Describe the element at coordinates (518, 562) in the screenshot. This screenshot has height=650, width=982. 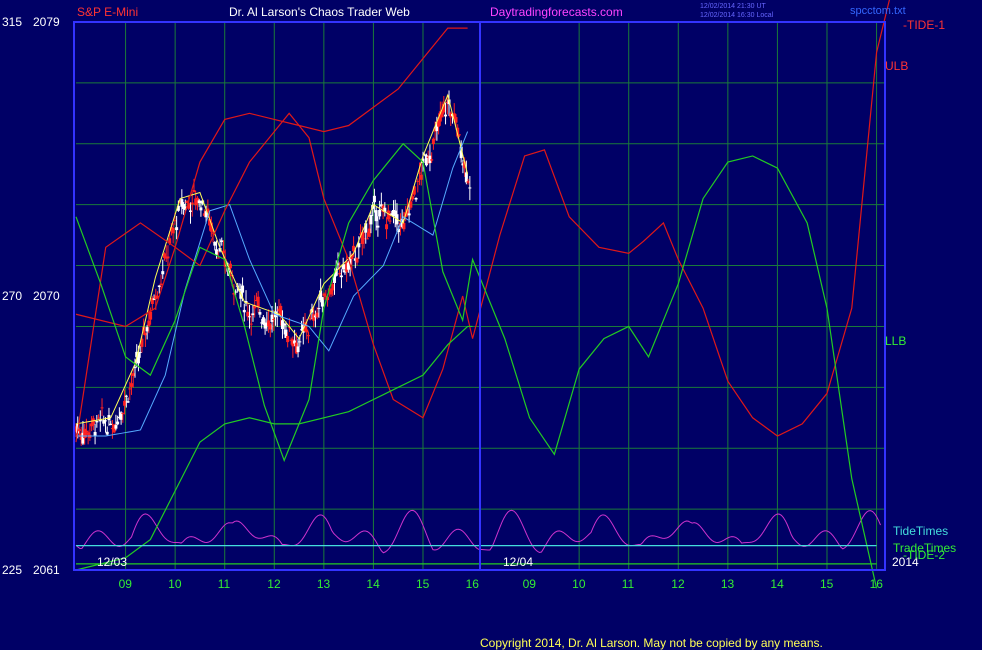
I see `day-label-1204: 12/04` at that location.